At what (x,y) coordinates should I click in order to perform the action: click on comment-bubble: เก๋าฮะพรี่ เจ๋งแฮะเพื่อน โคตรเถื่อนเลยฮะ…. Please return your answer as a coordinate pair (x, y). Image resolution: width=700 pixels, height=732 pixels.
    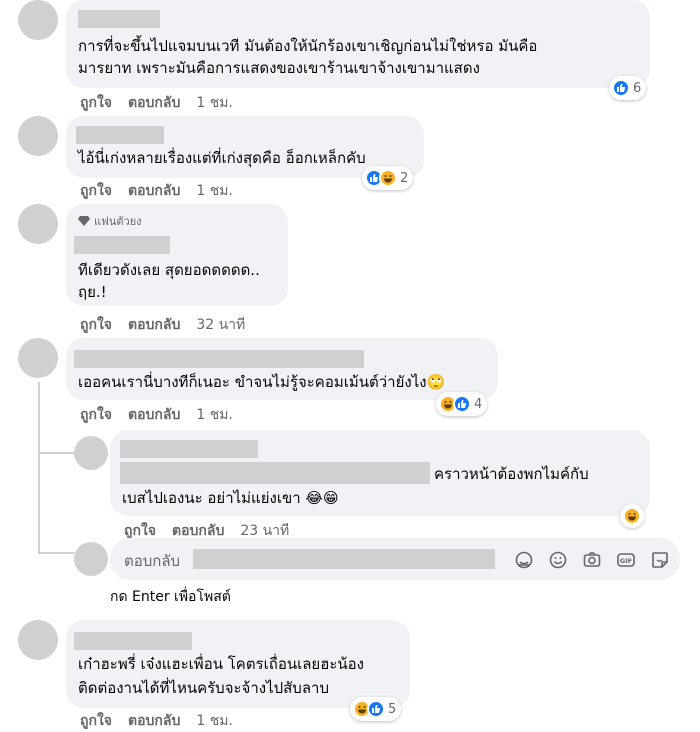
    Looking at the image, I should click on (238, 664).